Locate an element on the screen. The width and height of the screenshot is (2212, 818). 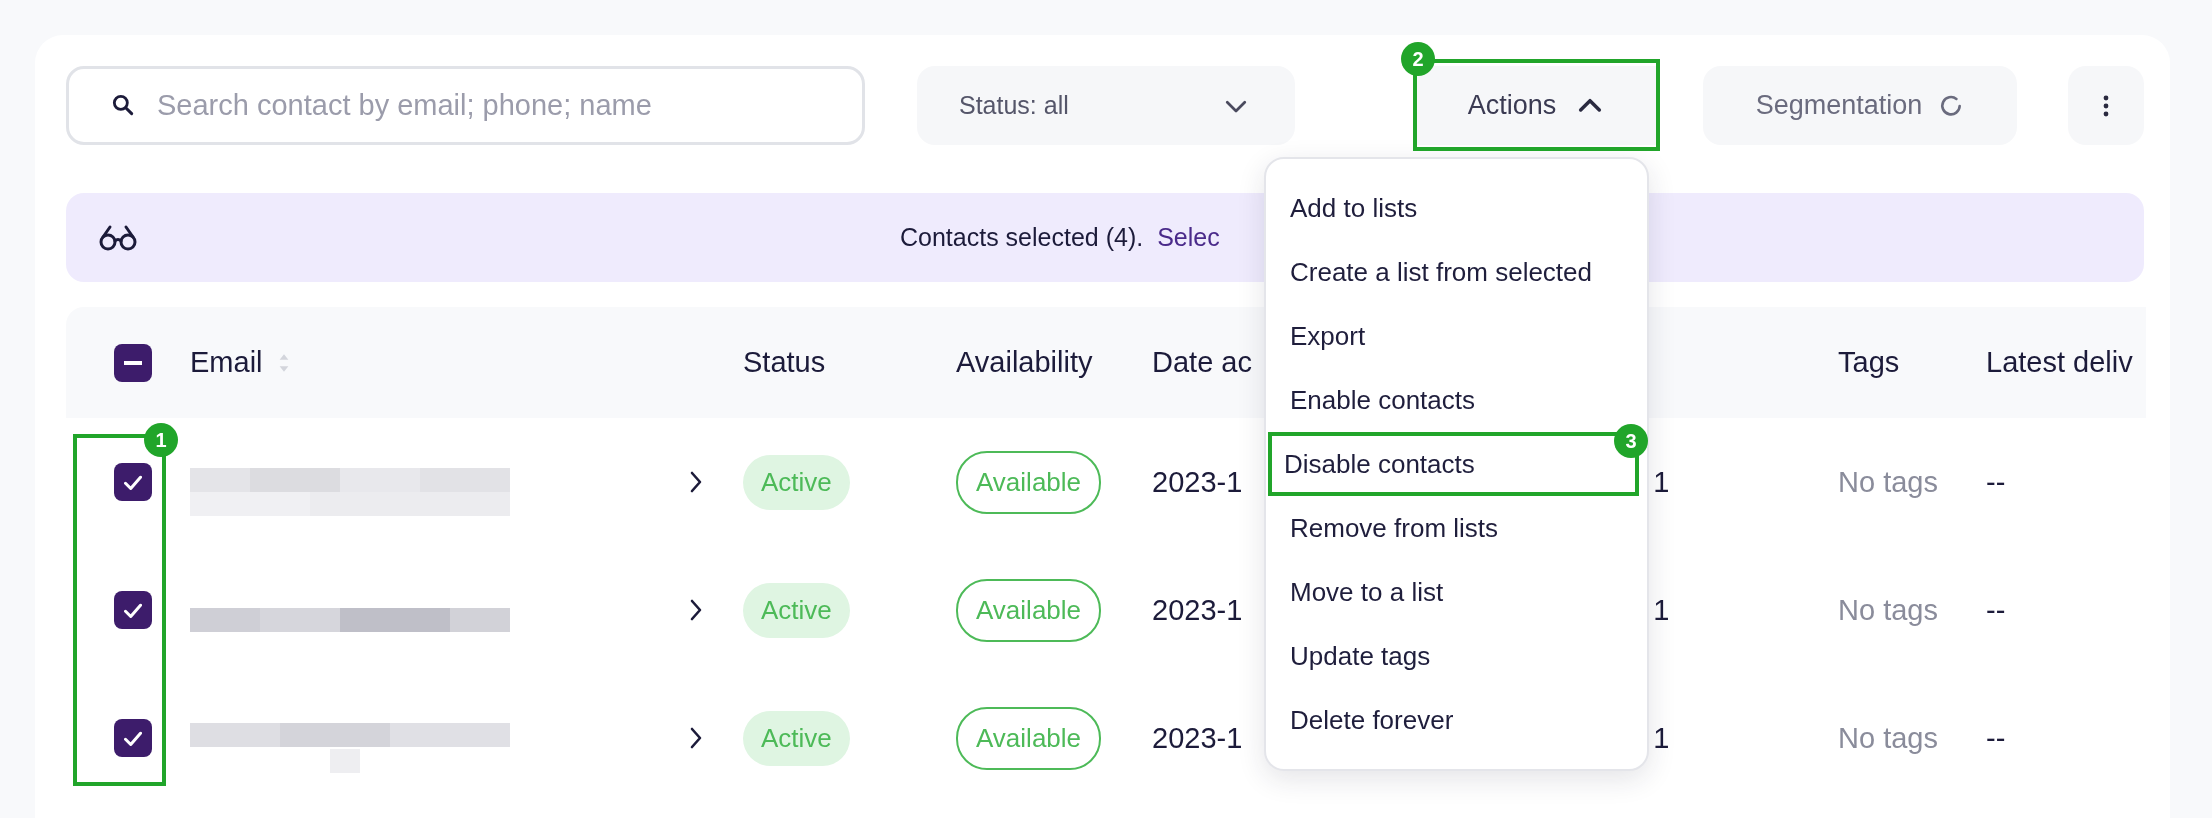
selection-text: Contacts selected (4). is located at coordinates (1022, 237).